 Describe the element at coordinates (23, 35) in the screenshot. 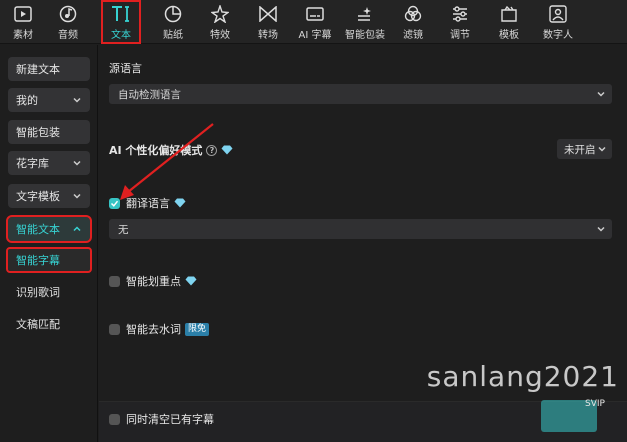

I see `tool-label: 素材` at that location.